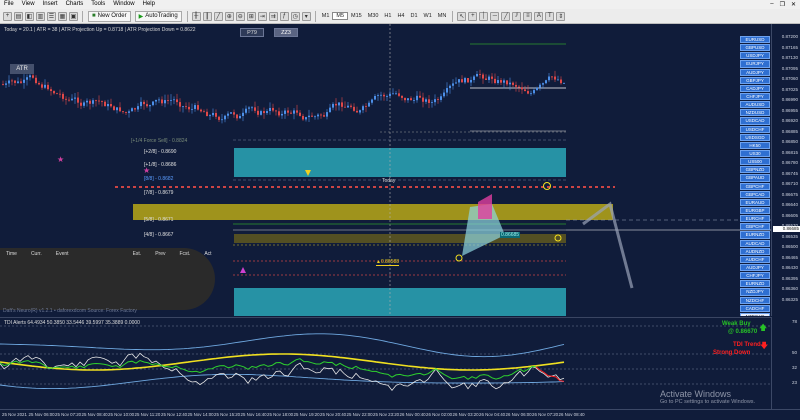 Image resolution: width=800 pixels, height=420 pixels. What do you see at coordinates (755, 300) in the screenshot?
I see `symbol-button: NZDCHF` at bounding box center [755, 300].